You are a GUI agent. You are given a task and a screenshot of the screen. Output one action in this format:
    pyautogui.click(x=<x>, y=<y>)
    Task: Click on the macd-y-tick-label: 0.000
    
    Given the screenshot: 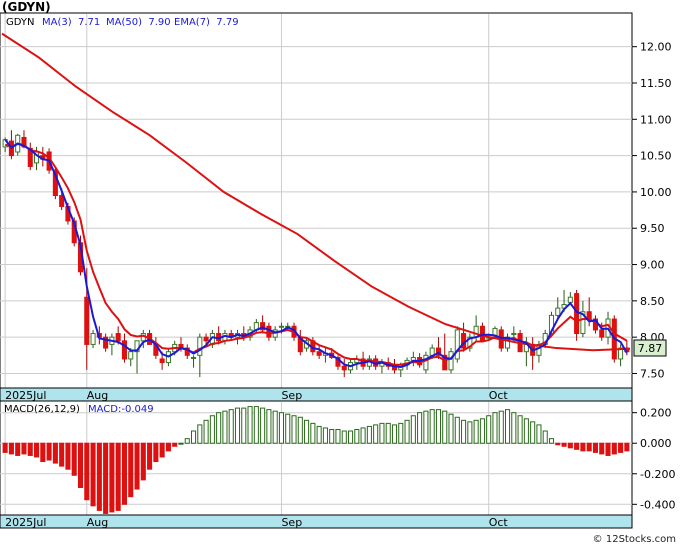 What is the action you would take?
    pyautogui.click(x=656, y=443)
    